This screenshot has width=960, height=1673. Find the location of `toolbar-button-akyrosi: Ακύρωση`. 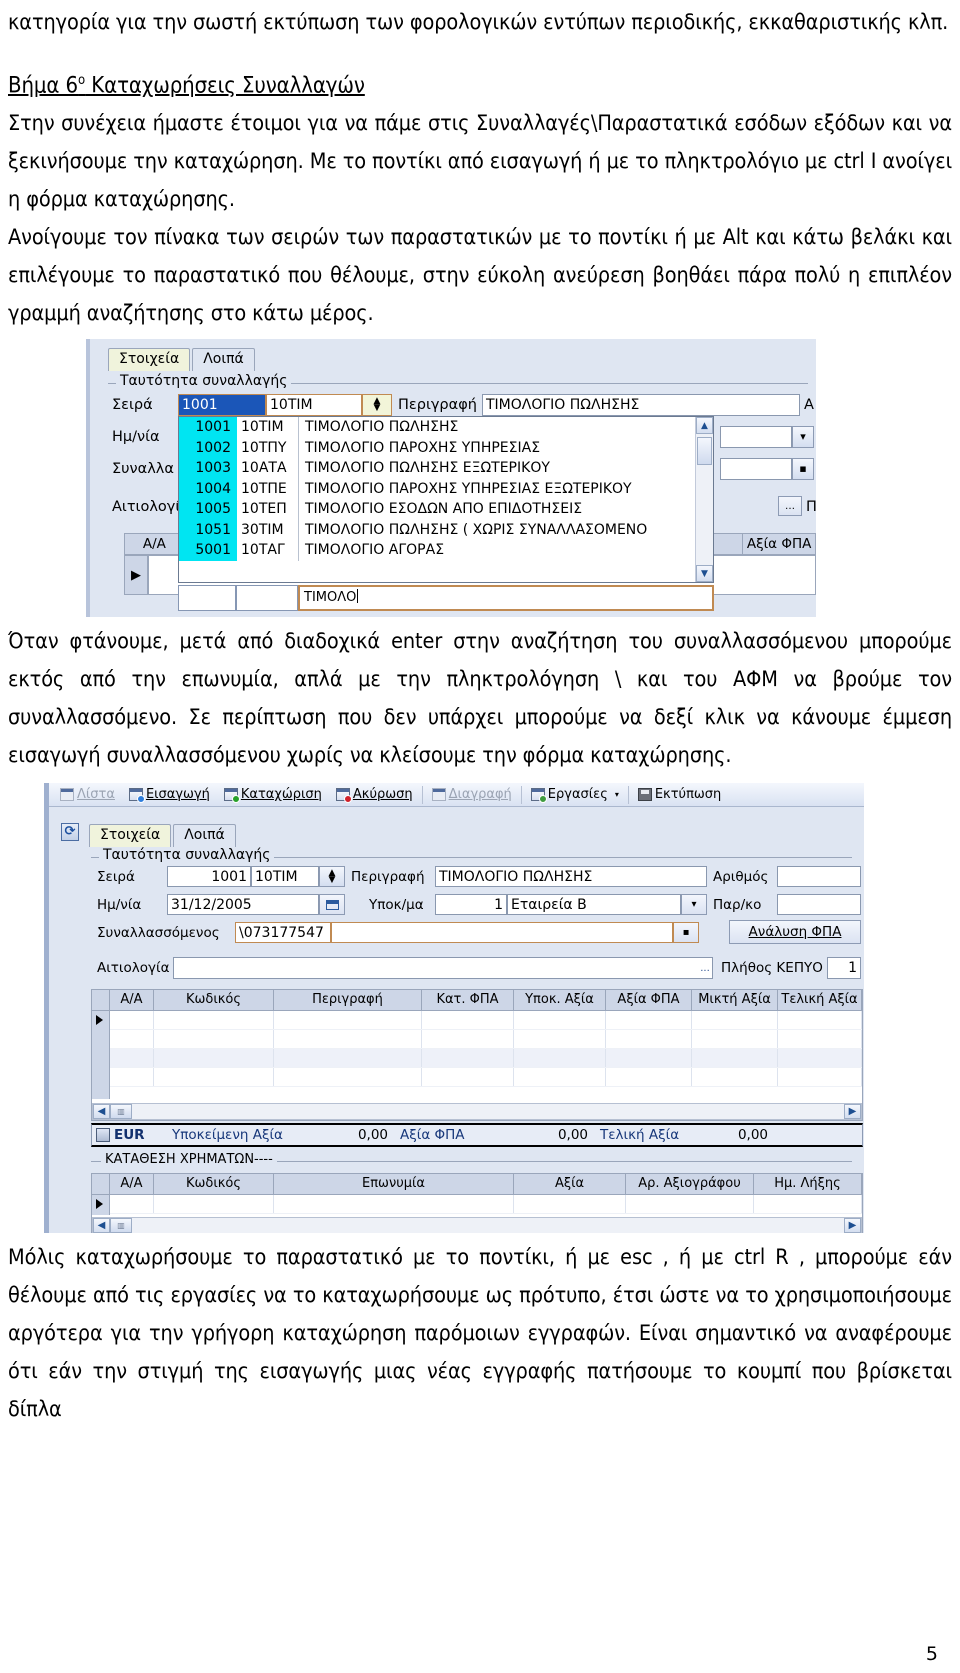

toolbar-button-akyrosi: Ακύρωση is located at coordinates (374, 795).